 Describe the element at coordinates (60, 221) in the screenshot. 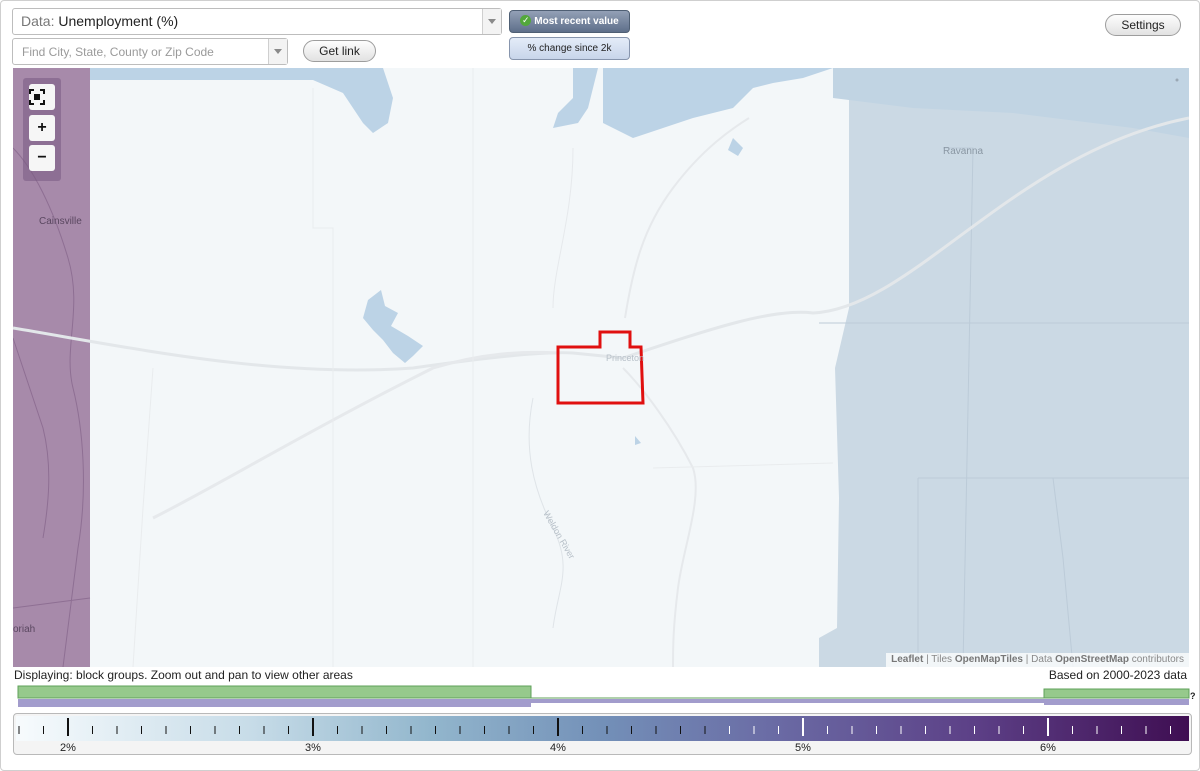

I see `place-label: Cainsville` at that location.